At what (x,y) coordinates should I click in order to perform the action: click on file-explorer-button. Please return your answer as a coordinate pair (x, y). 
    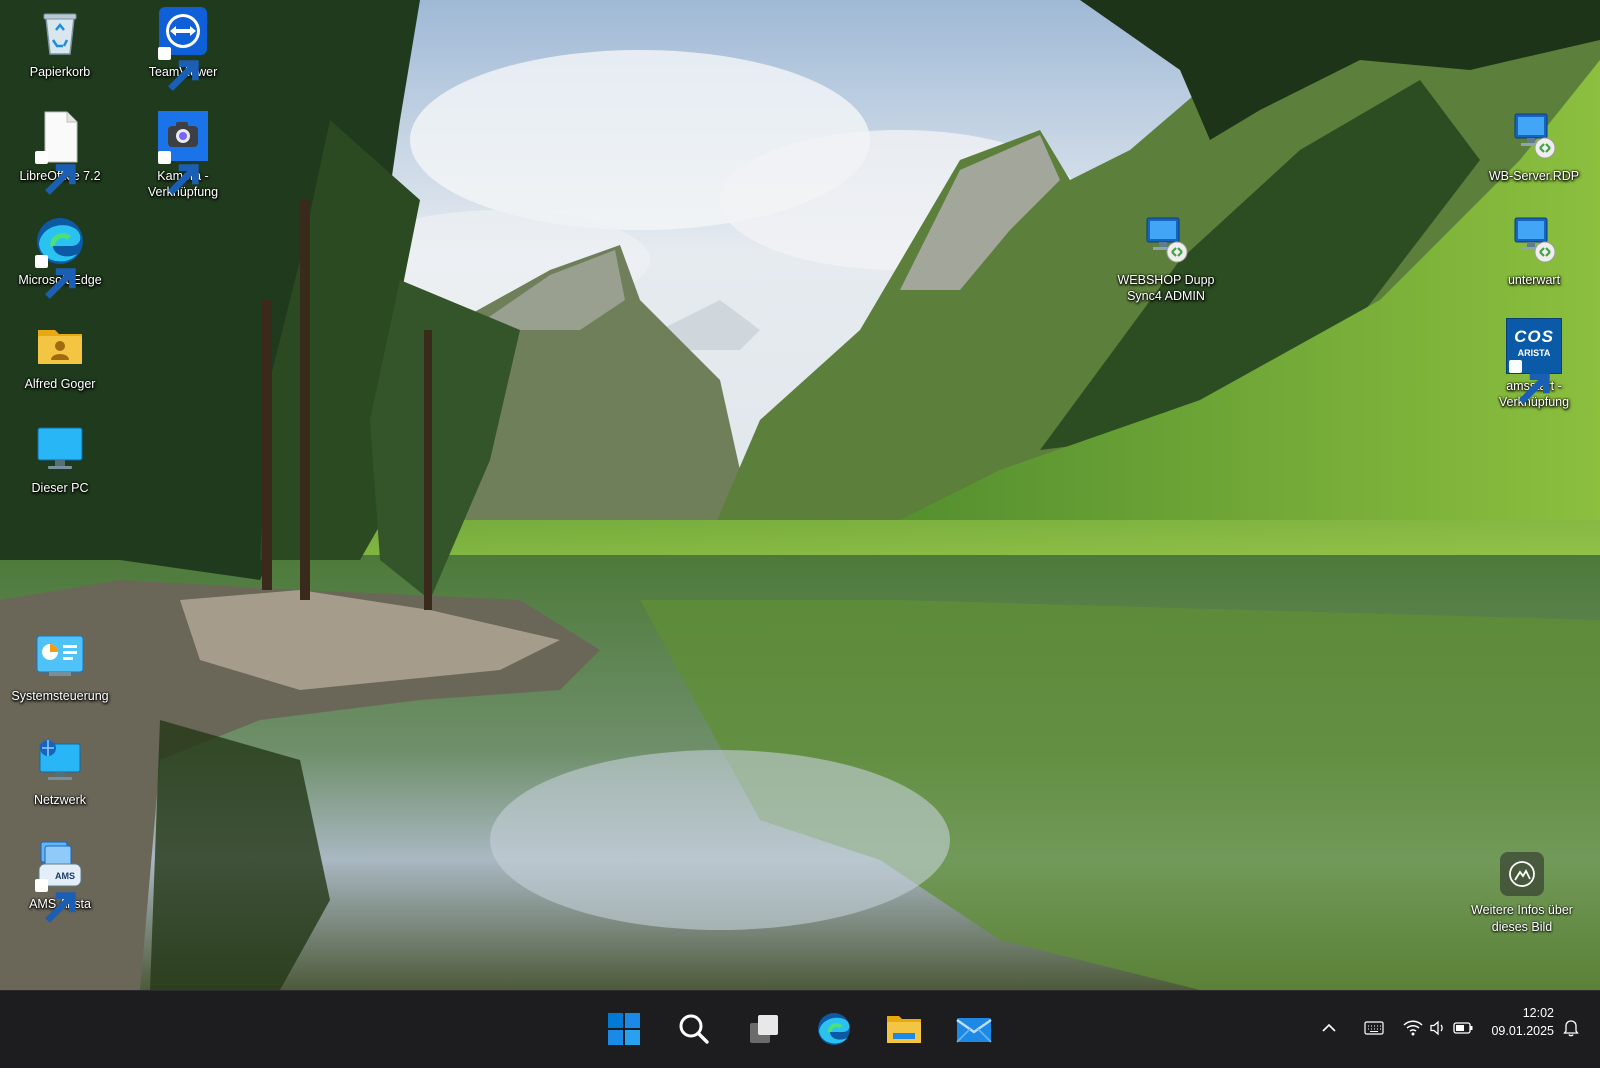
    Looking at the image, I should click on (904, 1029).